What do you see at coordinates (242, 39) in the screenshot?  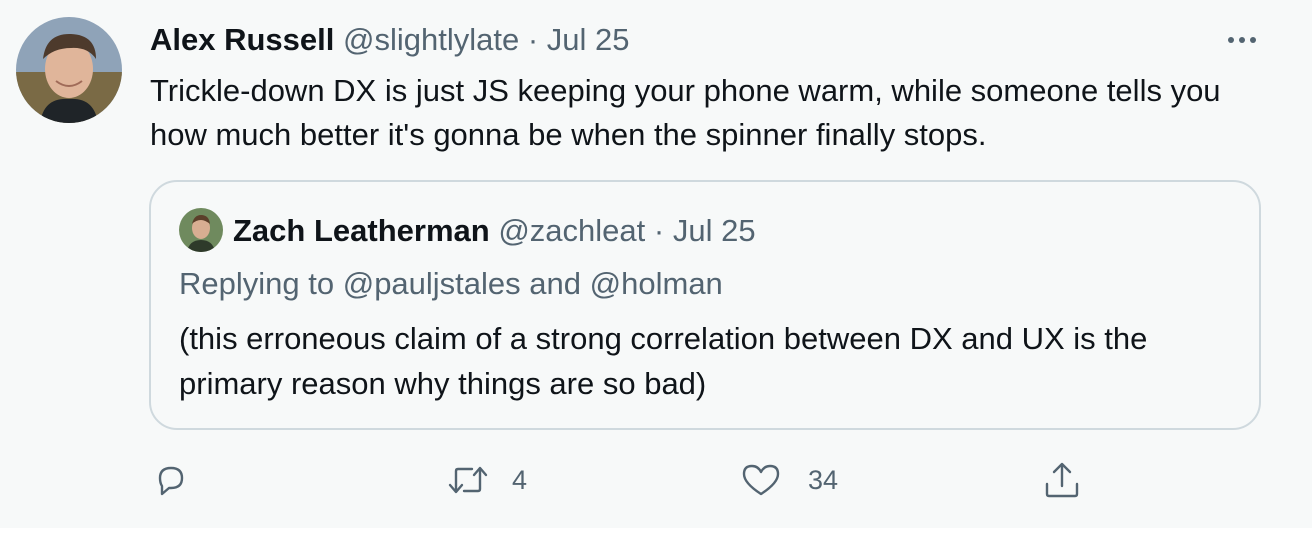 I see `author-name: Alex Russell` at bounding box center [242, 39].